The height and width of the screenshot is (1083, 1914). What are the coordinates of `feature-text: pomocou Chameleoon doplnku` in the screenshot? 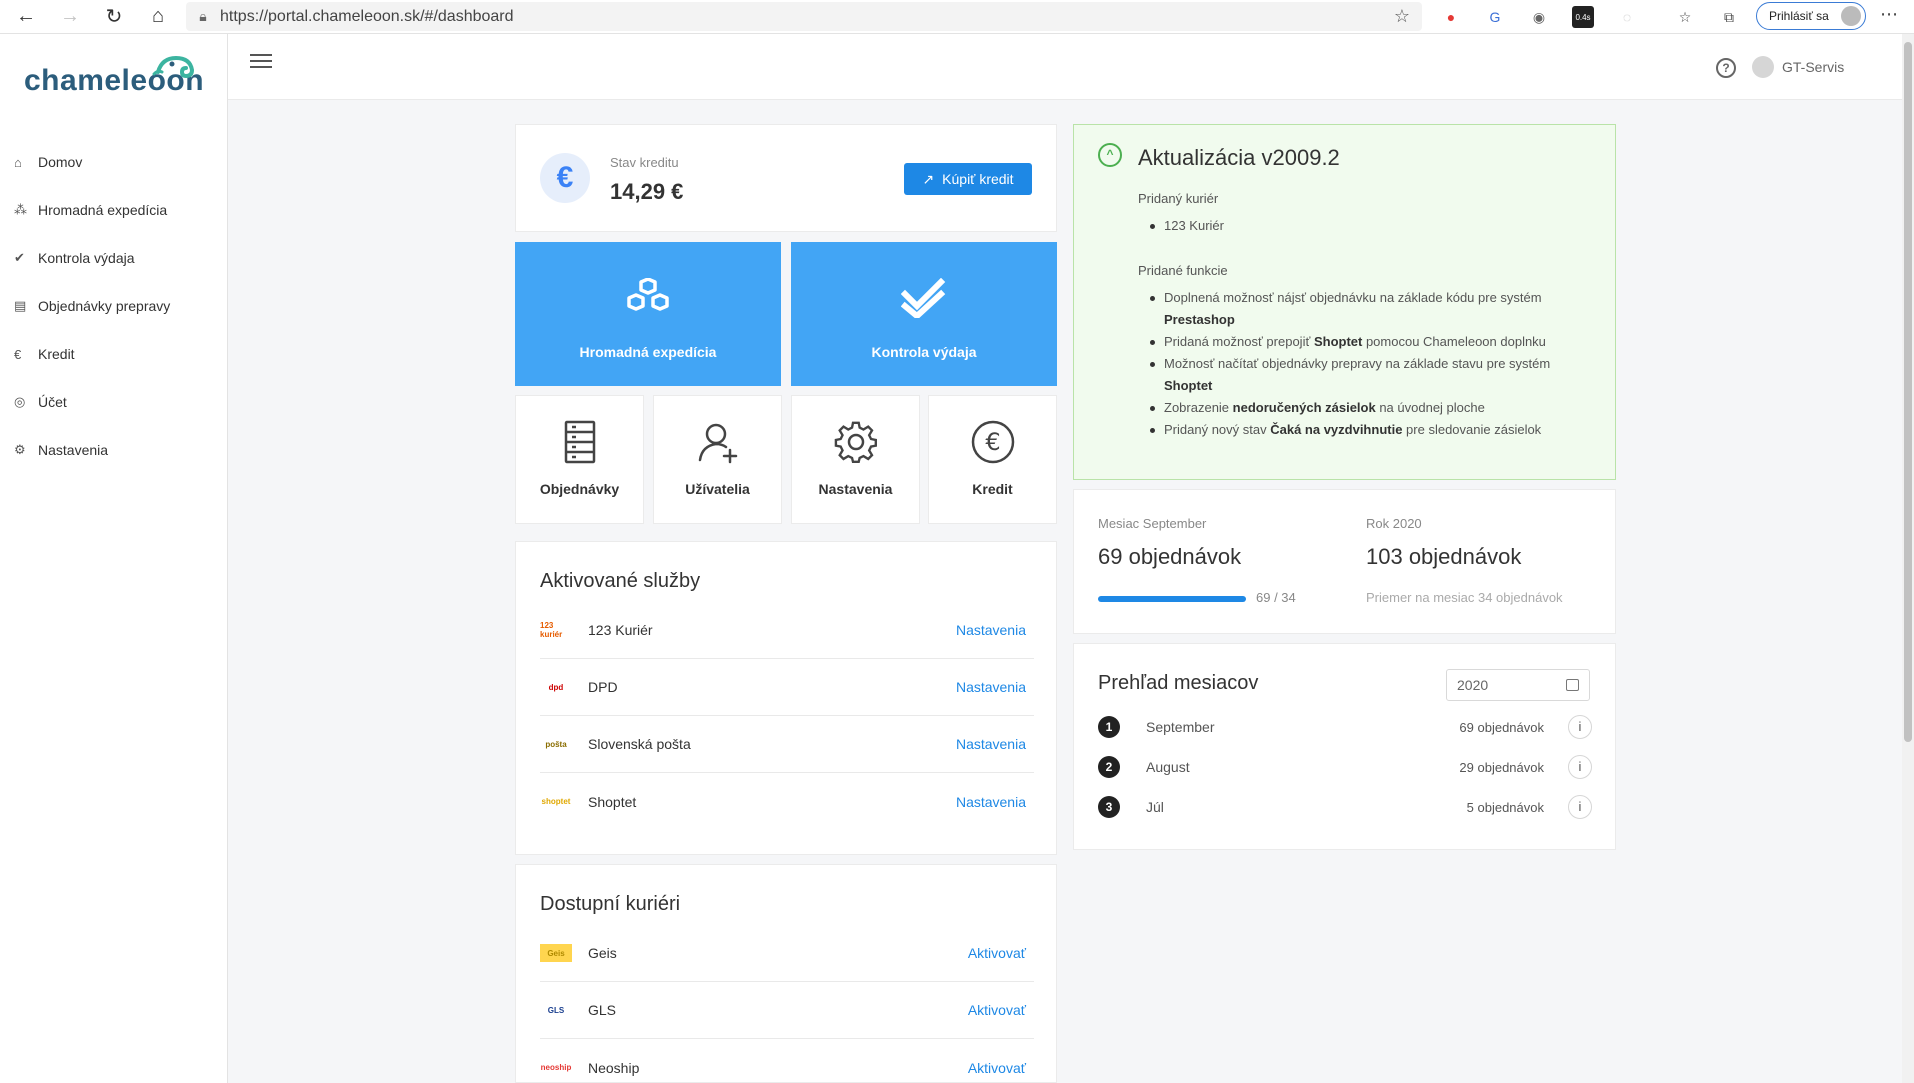 It's located at (1454, 341).